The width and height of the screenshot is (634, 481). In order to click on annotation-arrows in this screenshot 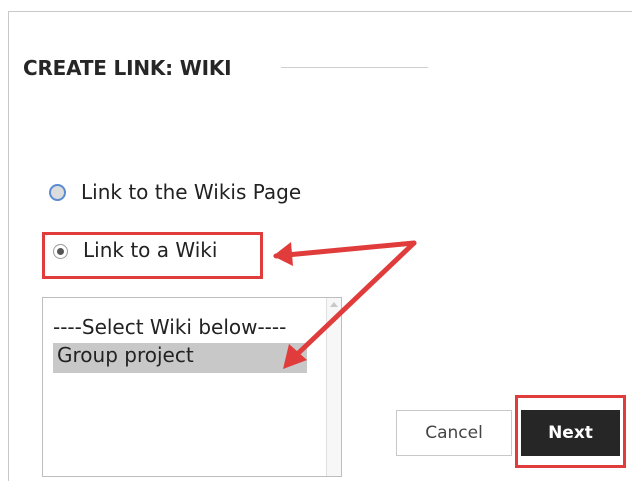, I will do `click(345, 304)`.